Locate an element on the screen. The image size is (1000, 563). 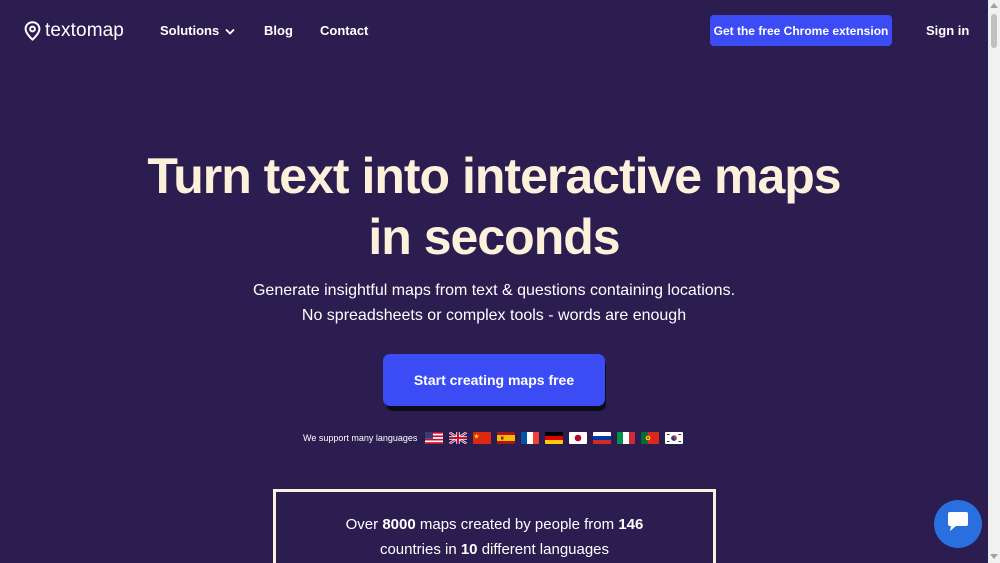
spain-flag-icon is located at coordinates (506, 438).